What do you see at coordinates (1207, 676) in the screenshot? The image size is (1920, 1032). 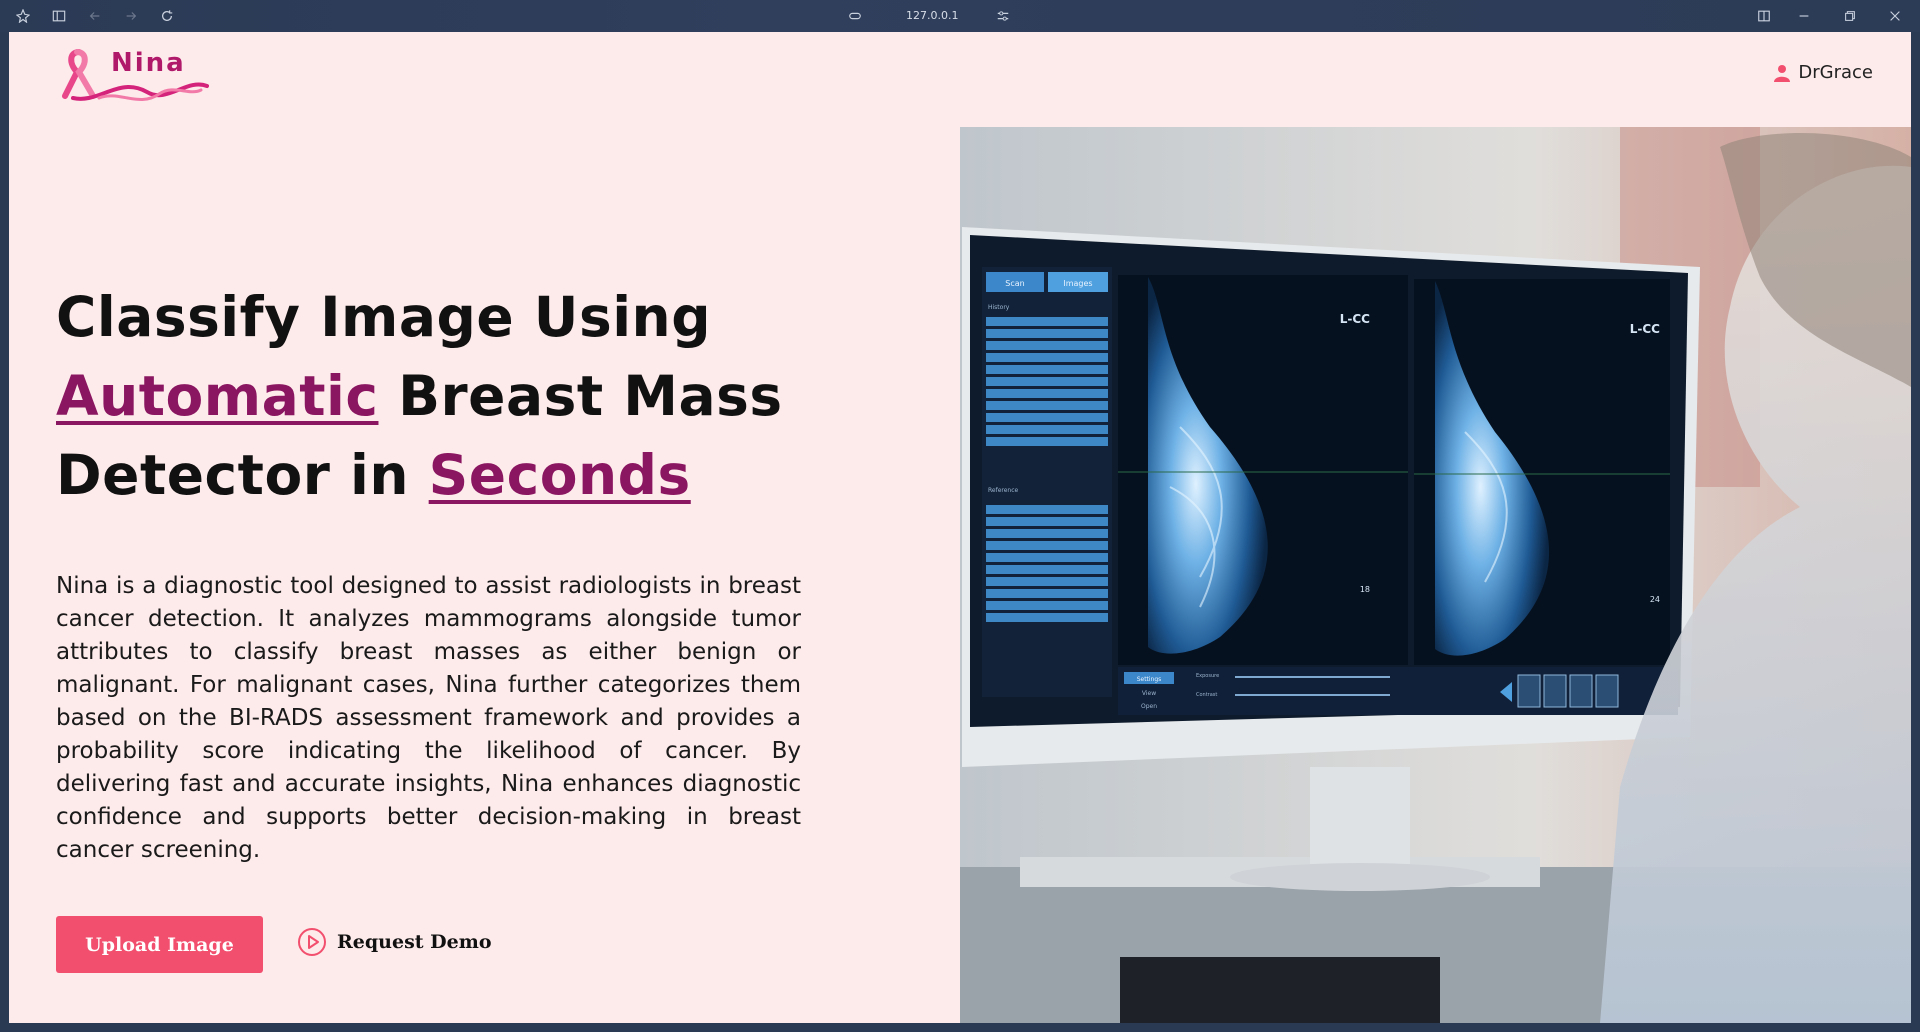 I see `monitor-exposure-label: Exposure` at bounding box center [1207, 676].